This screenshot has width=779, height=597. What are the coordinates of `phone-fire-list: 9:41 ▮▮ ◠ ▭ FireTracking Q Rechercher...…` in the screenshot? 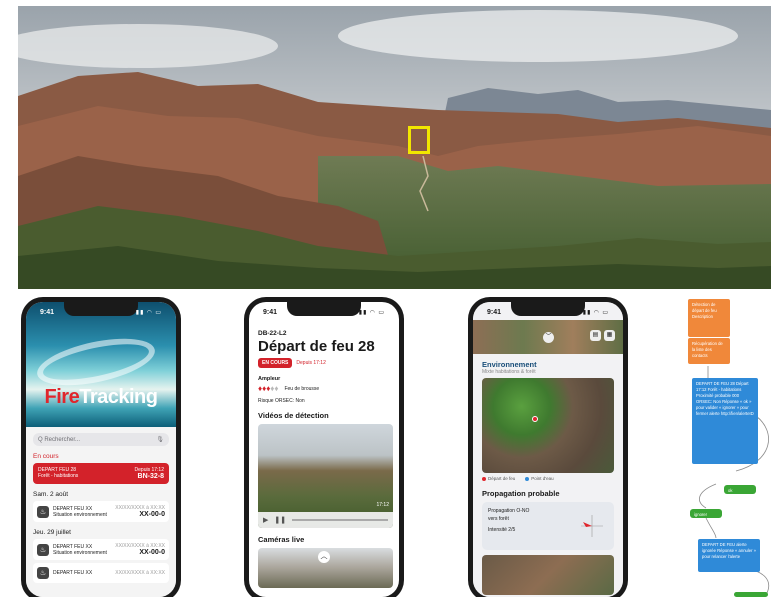 It's located at (101, 447).